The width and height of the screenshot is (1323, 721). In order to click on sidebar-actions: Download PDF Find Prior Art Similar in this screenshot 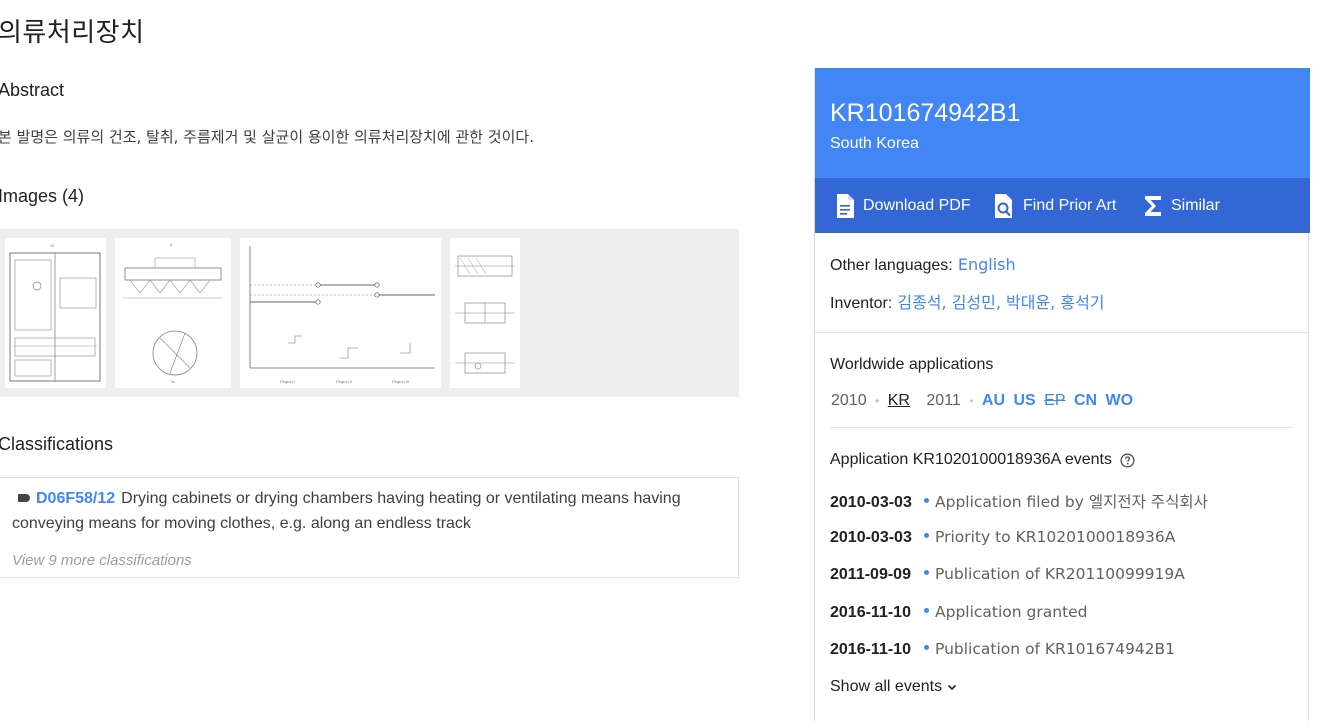, I will do `click(1062, 205)`.